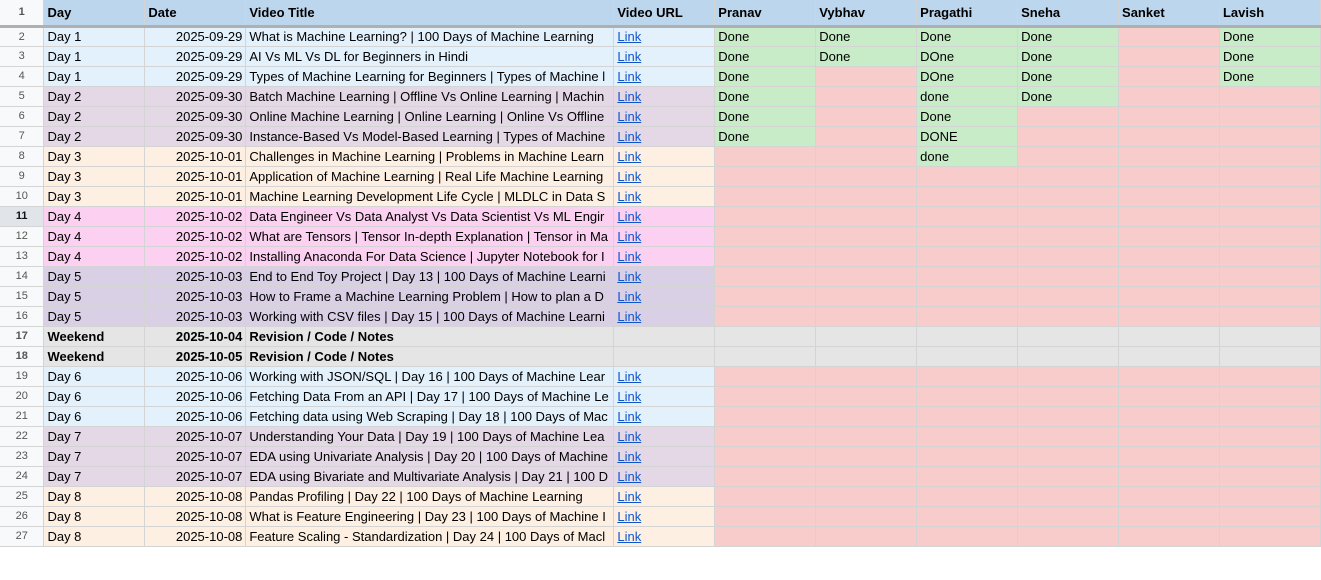  I want to click on header-lavish: Lavish, so click(1270, 14).